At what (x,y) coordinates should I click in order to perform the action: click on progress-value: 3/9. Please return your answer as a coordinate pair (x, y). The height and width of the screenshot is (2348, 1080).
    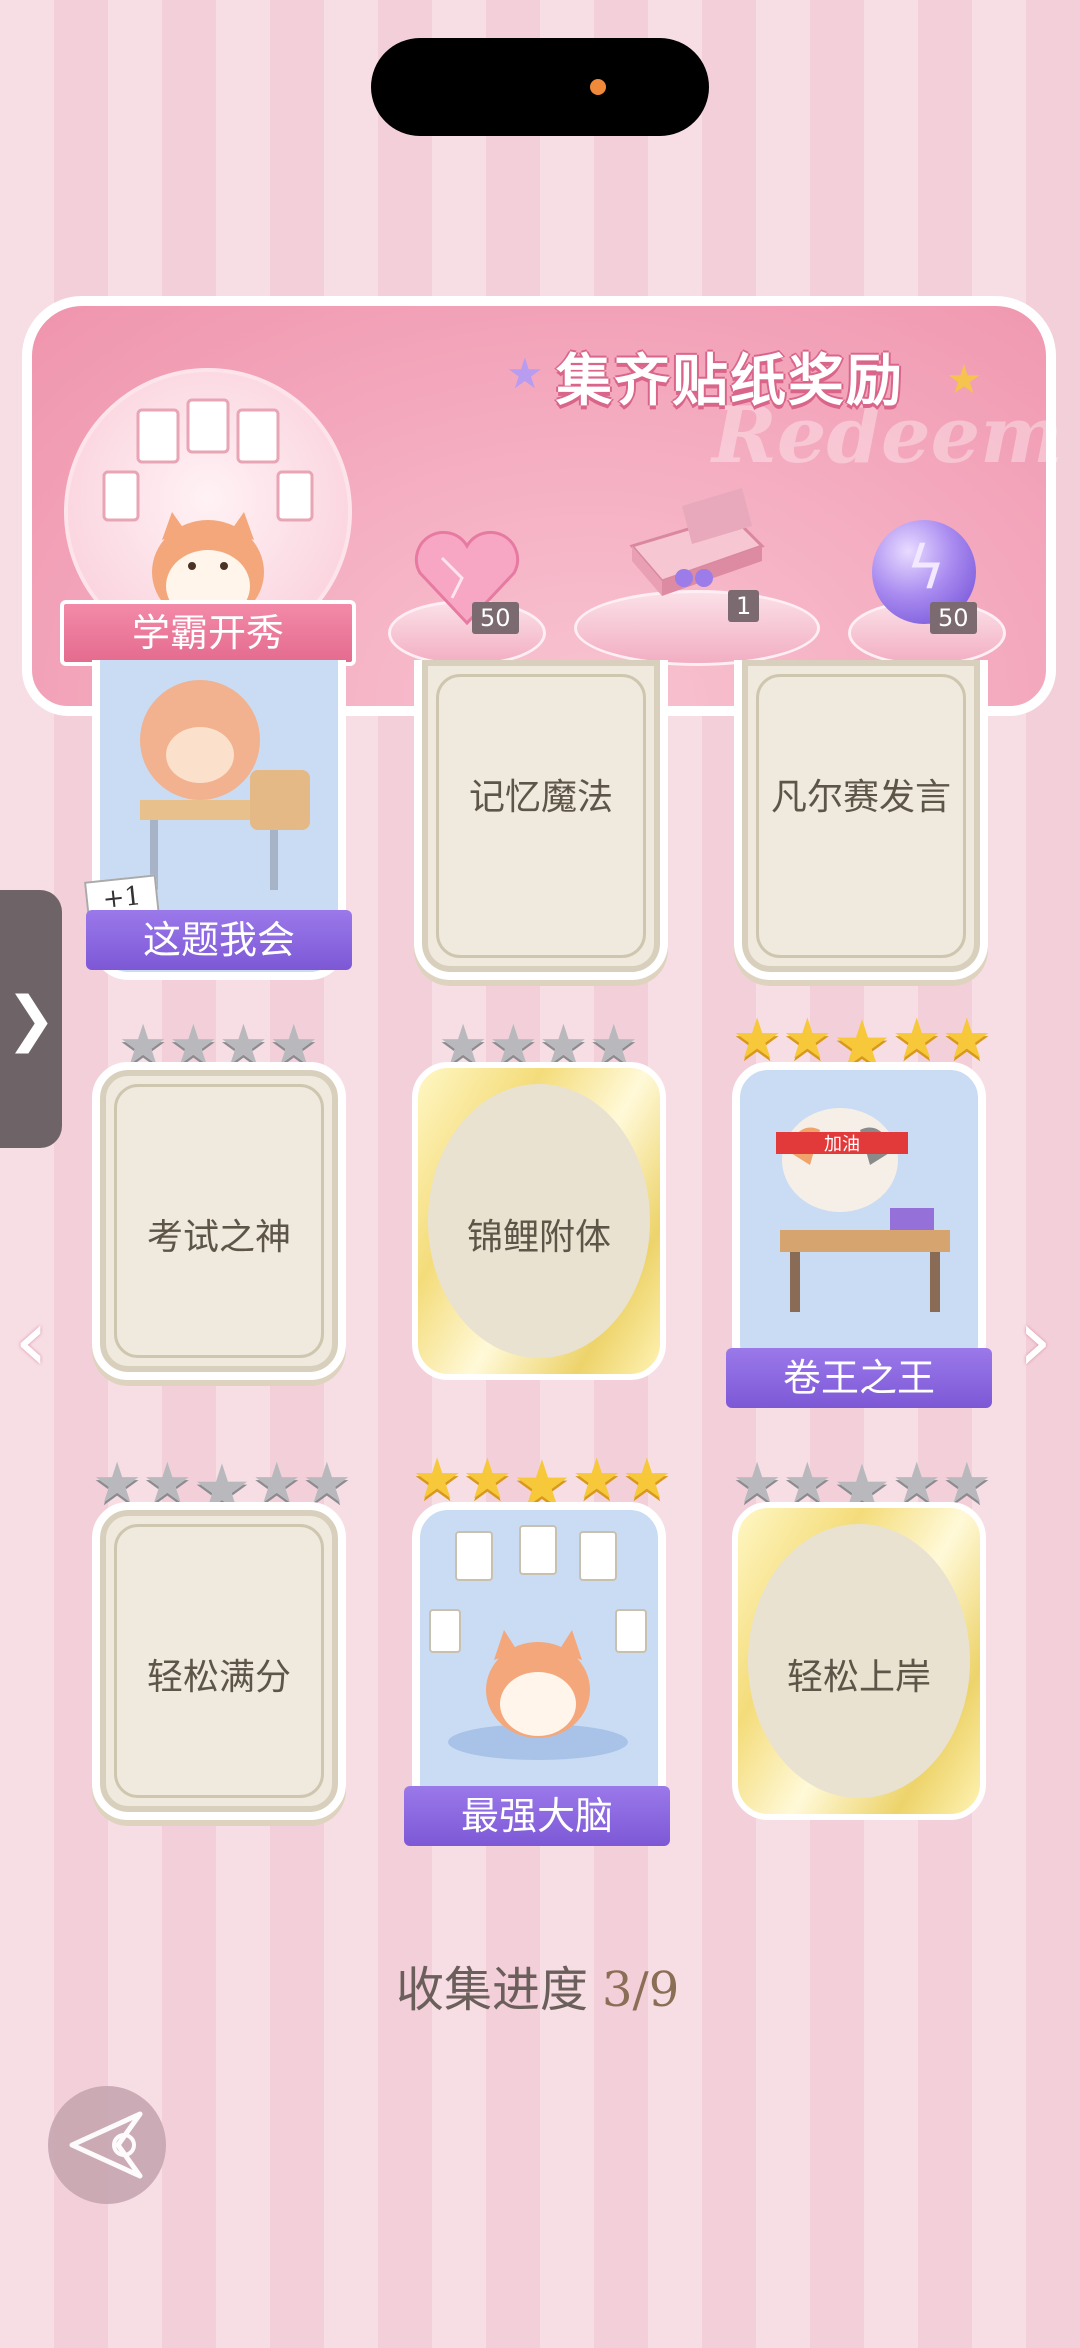
    Looking at the image, I should click on (641, 1990).